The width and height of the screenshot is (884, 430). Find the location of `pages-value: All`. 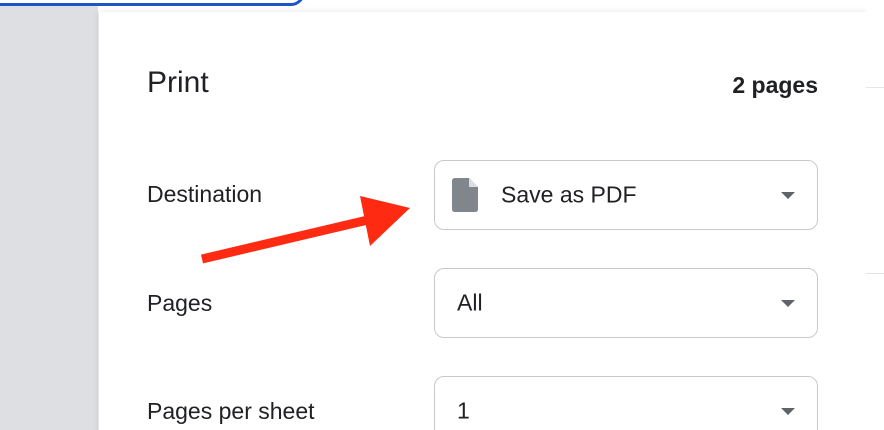

pages-value: All is located at coordinates (470, 302).